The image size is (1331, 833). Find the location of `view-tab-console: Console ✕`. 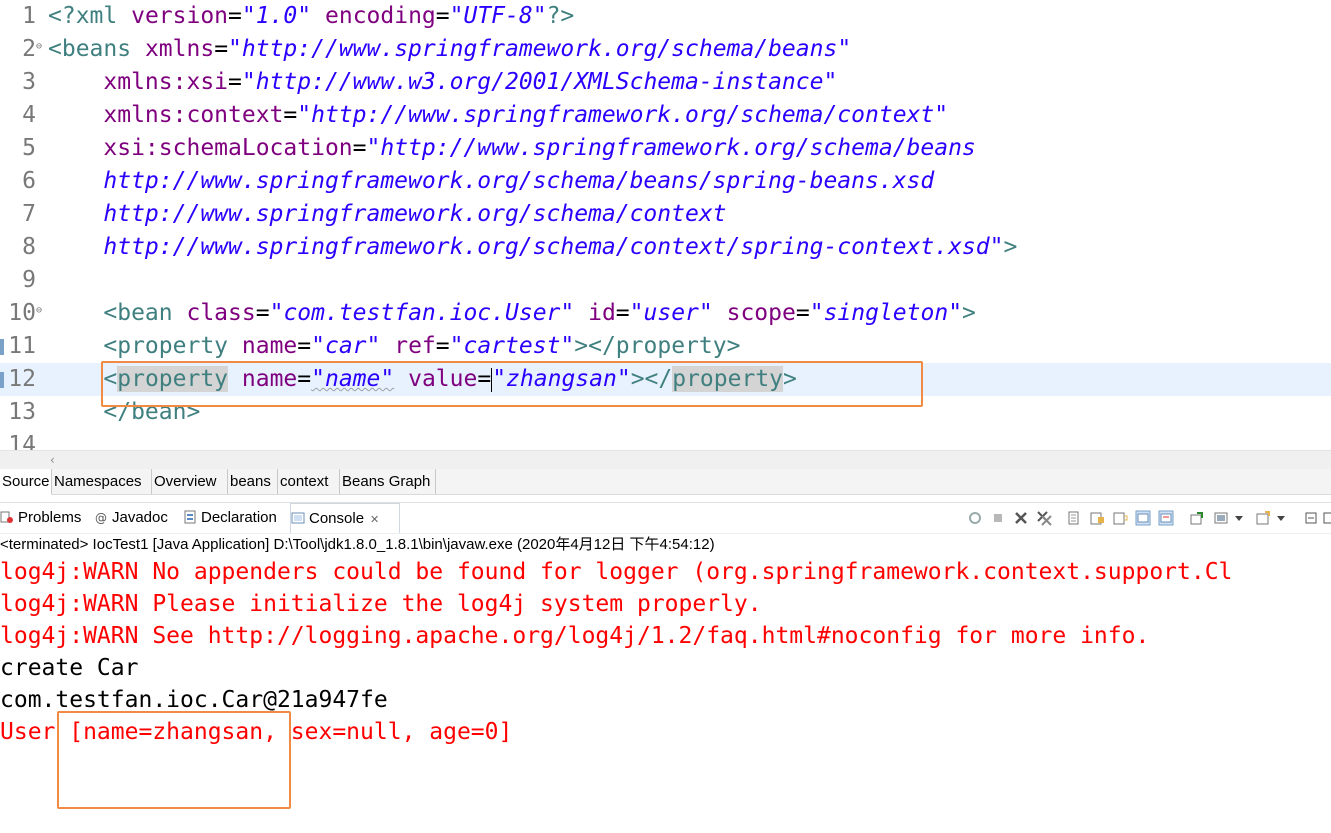

view-tab-console: Console ✕ is located at coordinates (345, 518).